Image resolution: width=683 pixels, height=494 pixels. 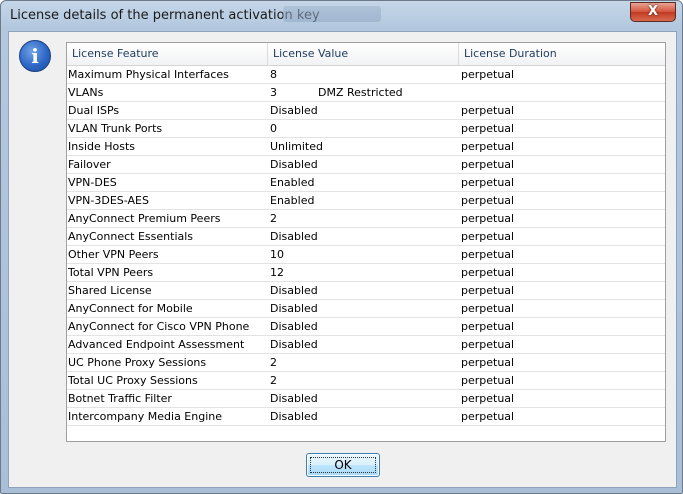 What do you see at coordinates (366, 147) in the screenshot?
I see `table-row: Inside Hosts Unlimited perpetual` at bounding box center [366, 147].